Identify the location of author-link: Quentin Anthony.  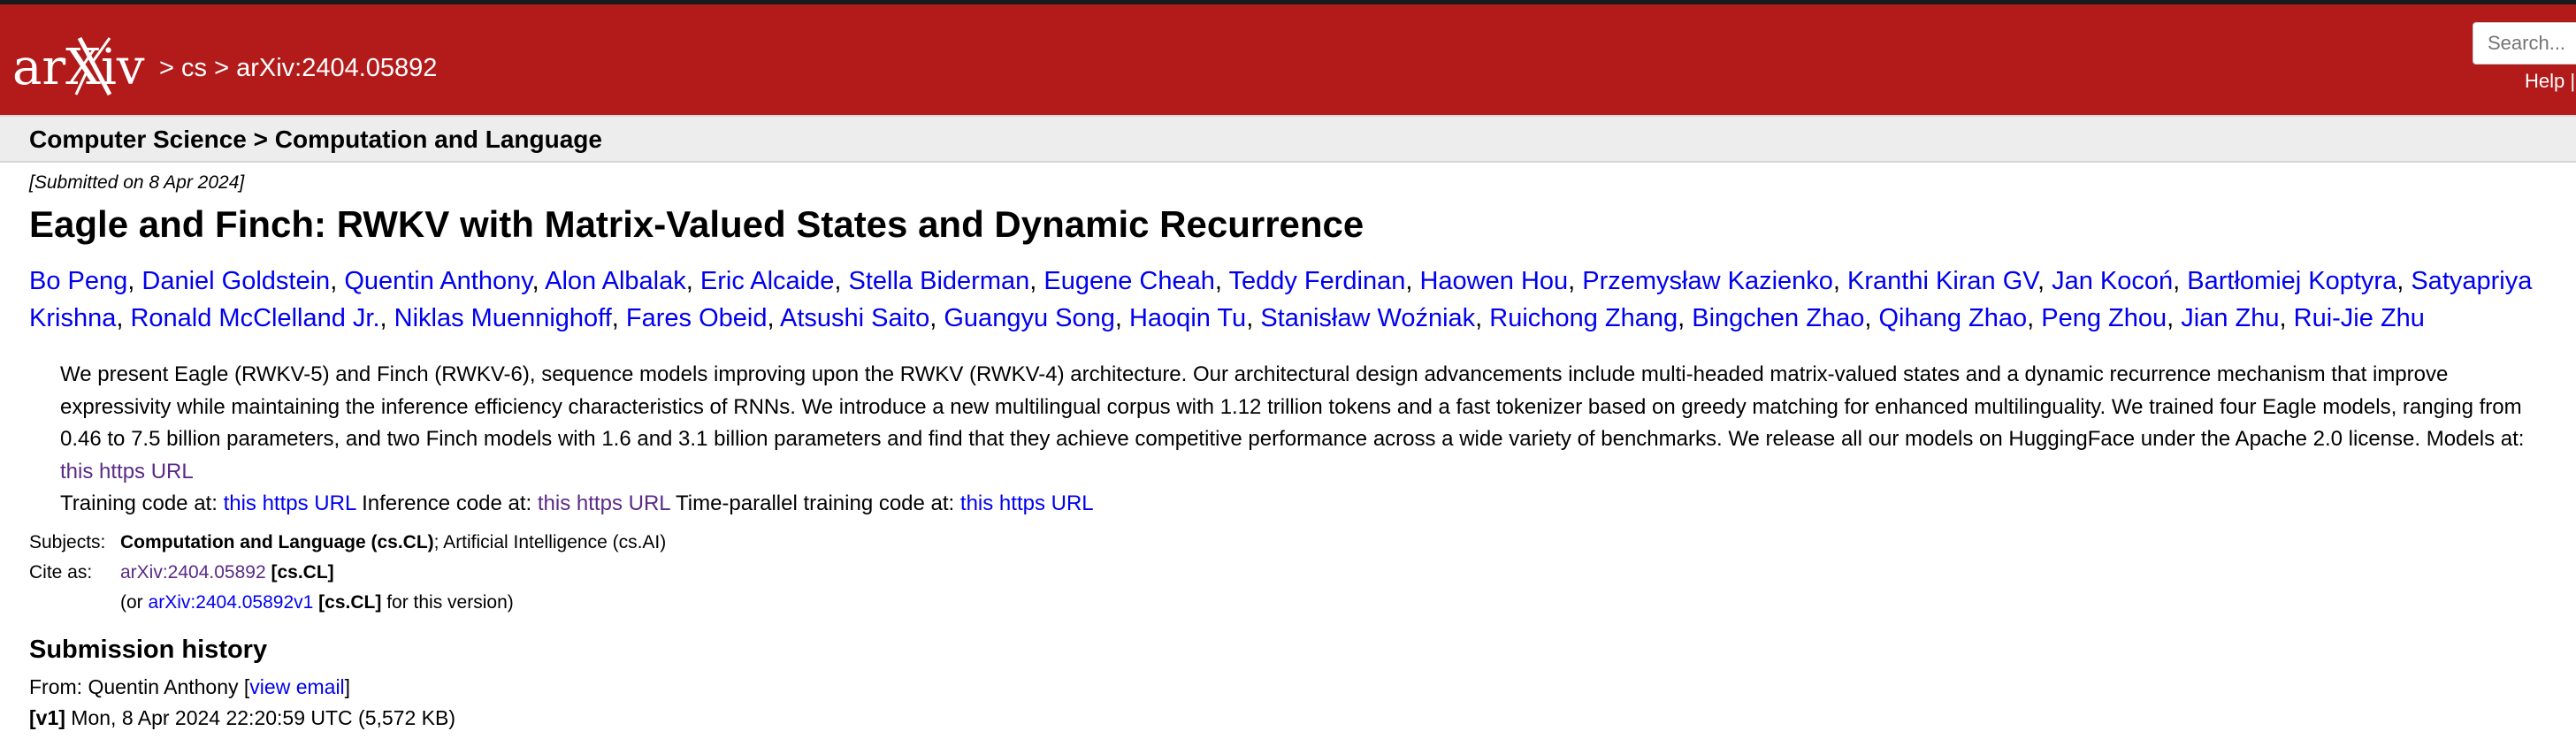
(438, 281).